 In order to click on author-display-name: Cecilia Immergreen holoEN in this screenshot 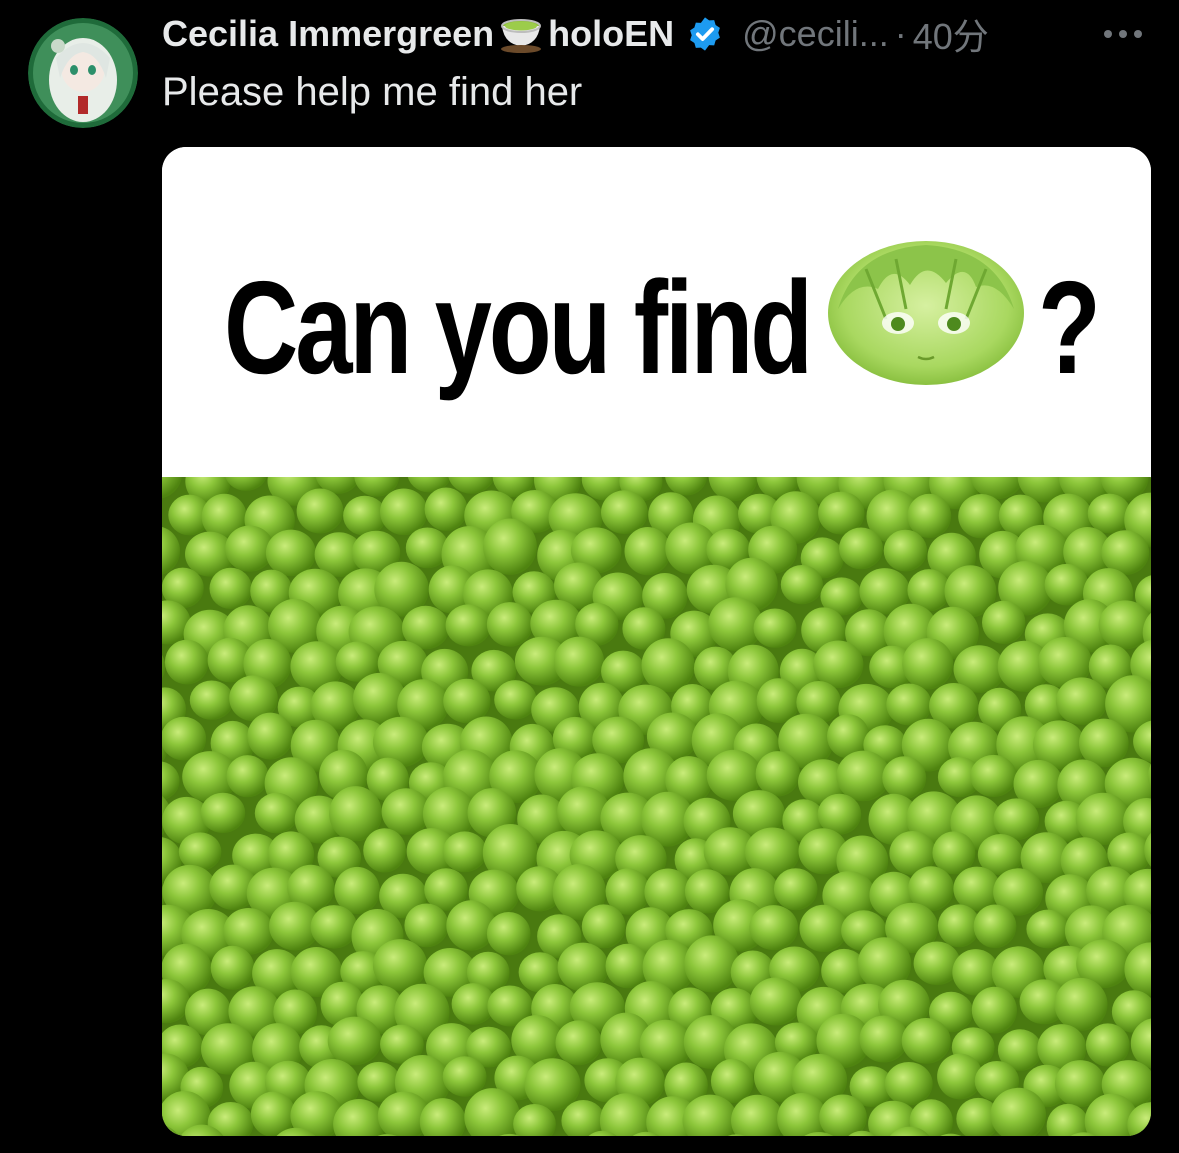, I will do `click(443, 34)`.